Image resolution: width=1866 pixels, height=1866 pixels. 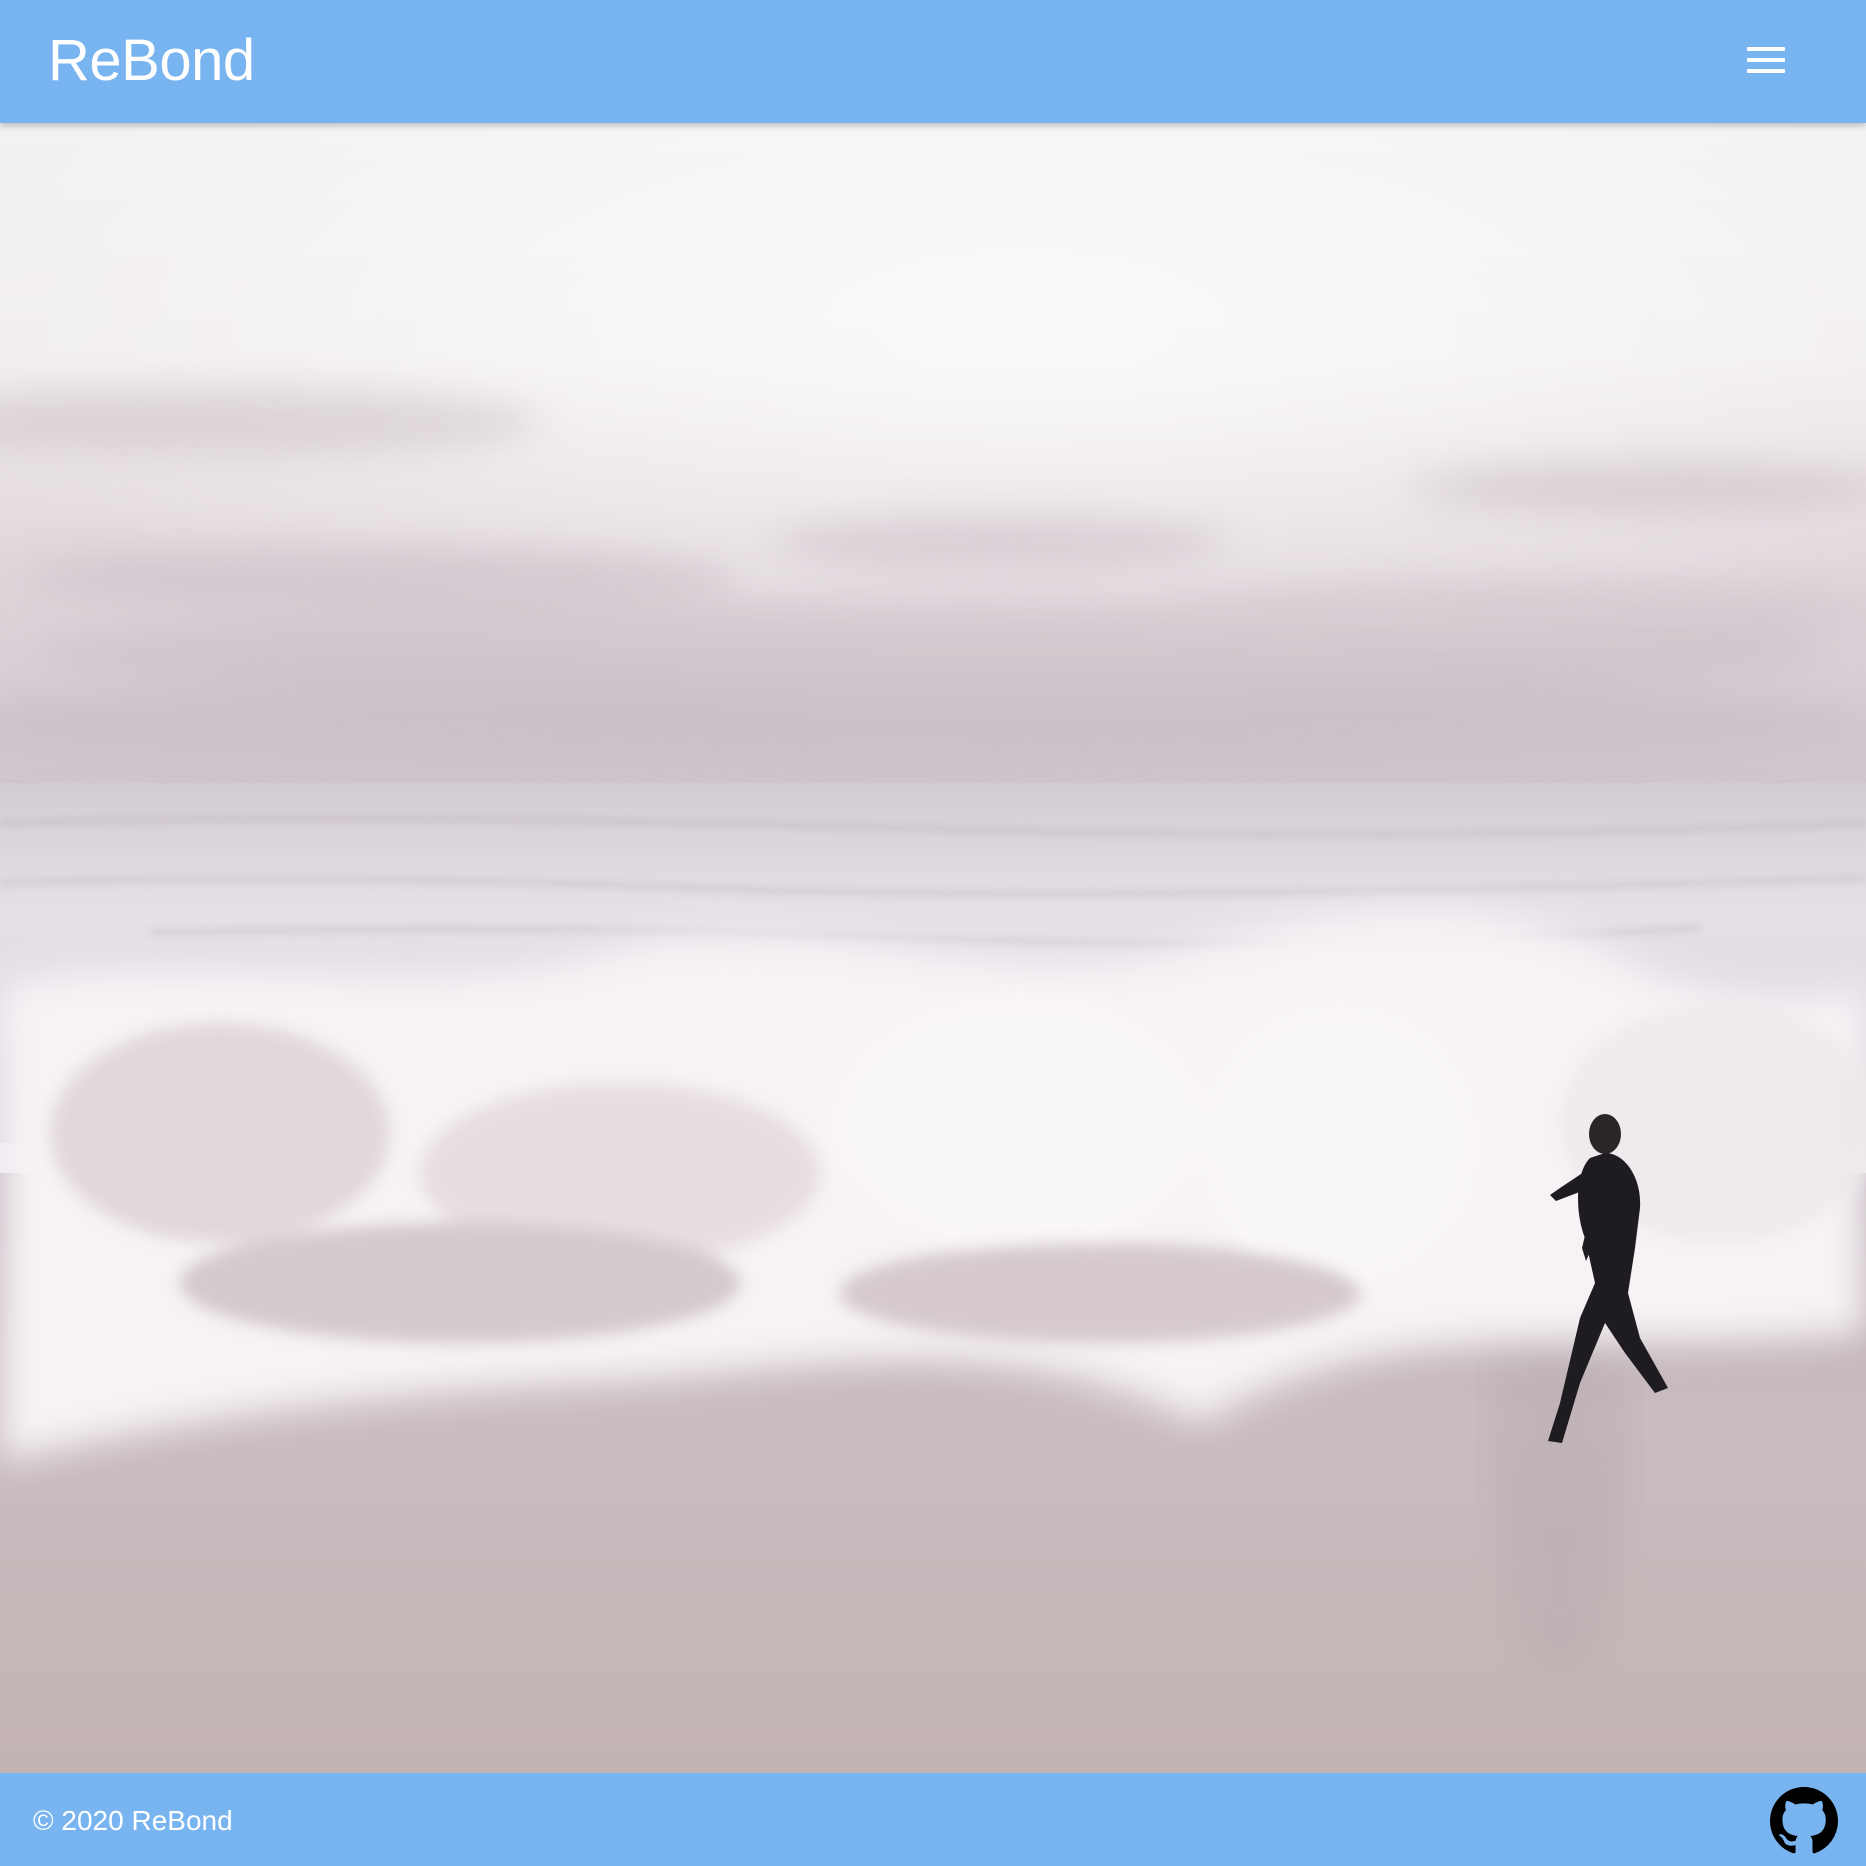 I want to click on brand-title: ReBond, so click(x=151, y=61).